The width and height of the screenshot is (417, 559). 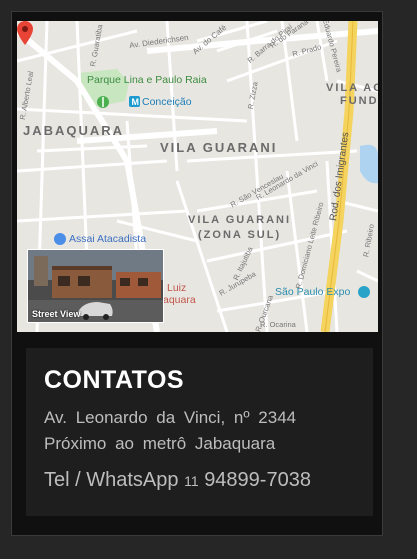 What do you see at coordinates (160, 443) in the screenshot?
I see `contact-address-line2: Próximo ao metrô Jabaquara` at bounding box center [160, 443].